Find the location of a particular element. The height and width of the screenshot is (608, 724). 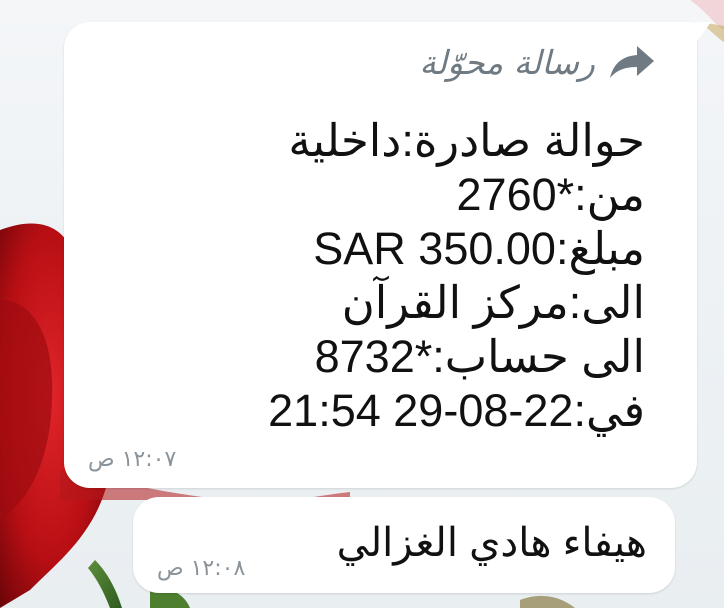

forwarded-header: رسالة محوّلة is located at coordinates (537, 62).